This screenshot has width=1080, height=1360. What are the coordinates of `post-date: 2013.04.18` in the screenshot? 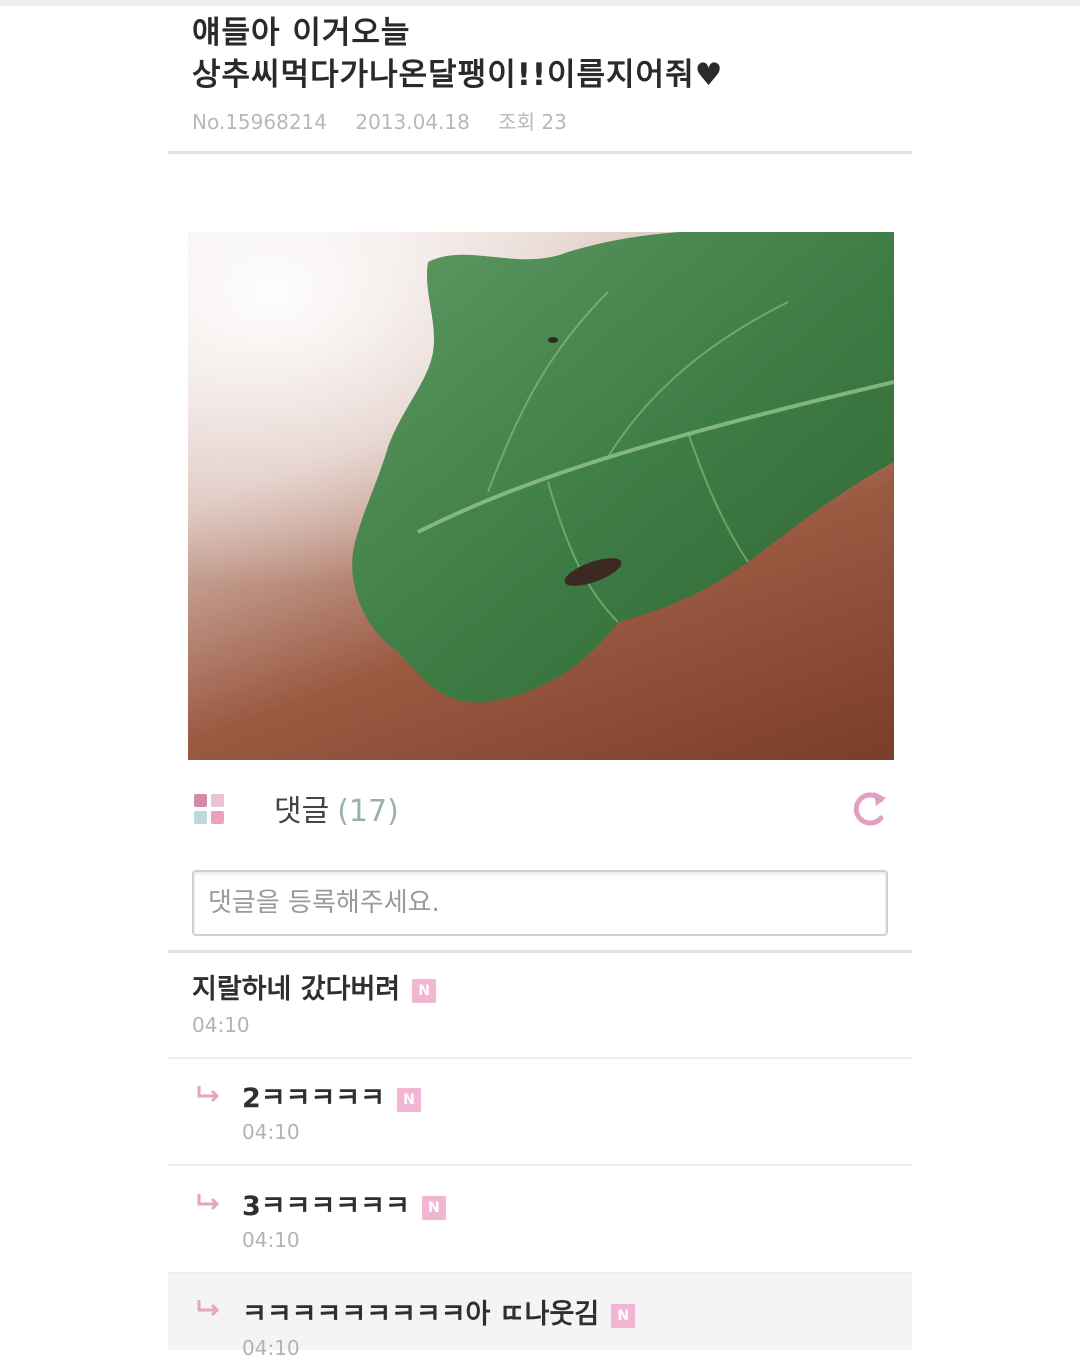 It's located at (412, 122).